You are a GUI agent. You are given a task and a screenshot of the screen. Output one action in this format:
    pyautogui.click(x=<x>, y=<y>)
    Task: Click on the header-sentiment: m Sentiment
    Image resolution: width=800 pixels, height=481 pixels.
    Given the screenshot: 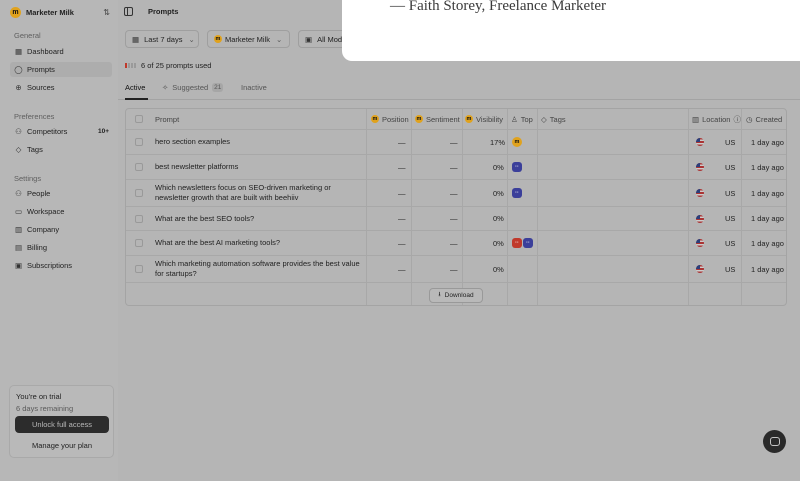 What is the action you would take?
    pyautogui.click(x=437, y=119)
    